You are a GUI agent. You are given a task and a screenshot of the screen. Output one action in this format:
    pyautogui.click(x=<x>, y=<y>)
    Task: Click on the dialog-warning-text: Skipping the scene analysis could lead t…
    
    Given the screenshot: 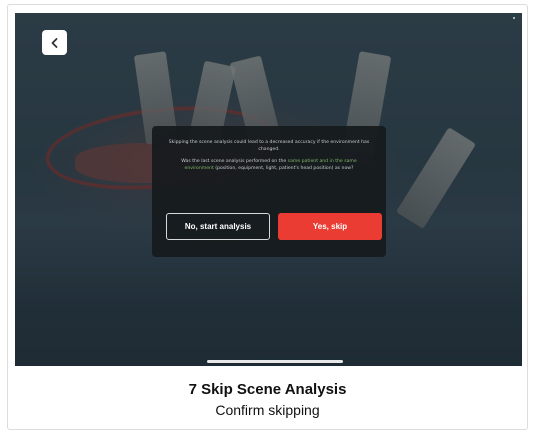 What is the action you would take?
    pyautogui.click(x=269, y=146)
    